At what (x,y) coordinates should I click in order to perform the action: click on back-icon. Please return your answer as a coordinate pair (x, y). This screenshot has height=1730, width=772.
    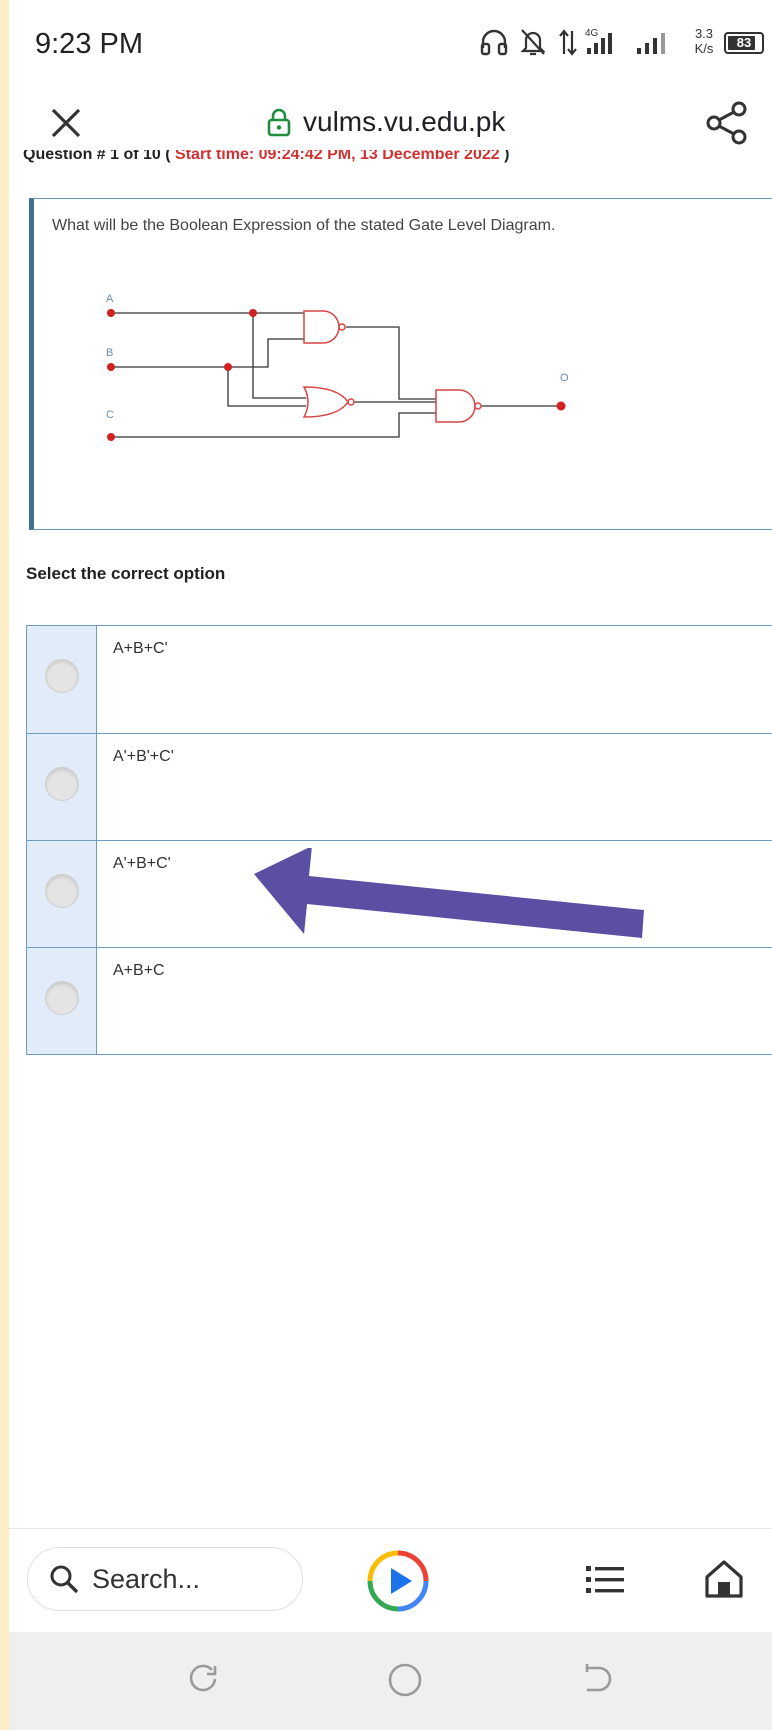
    Looking at the image, I should click on (595, 1679).